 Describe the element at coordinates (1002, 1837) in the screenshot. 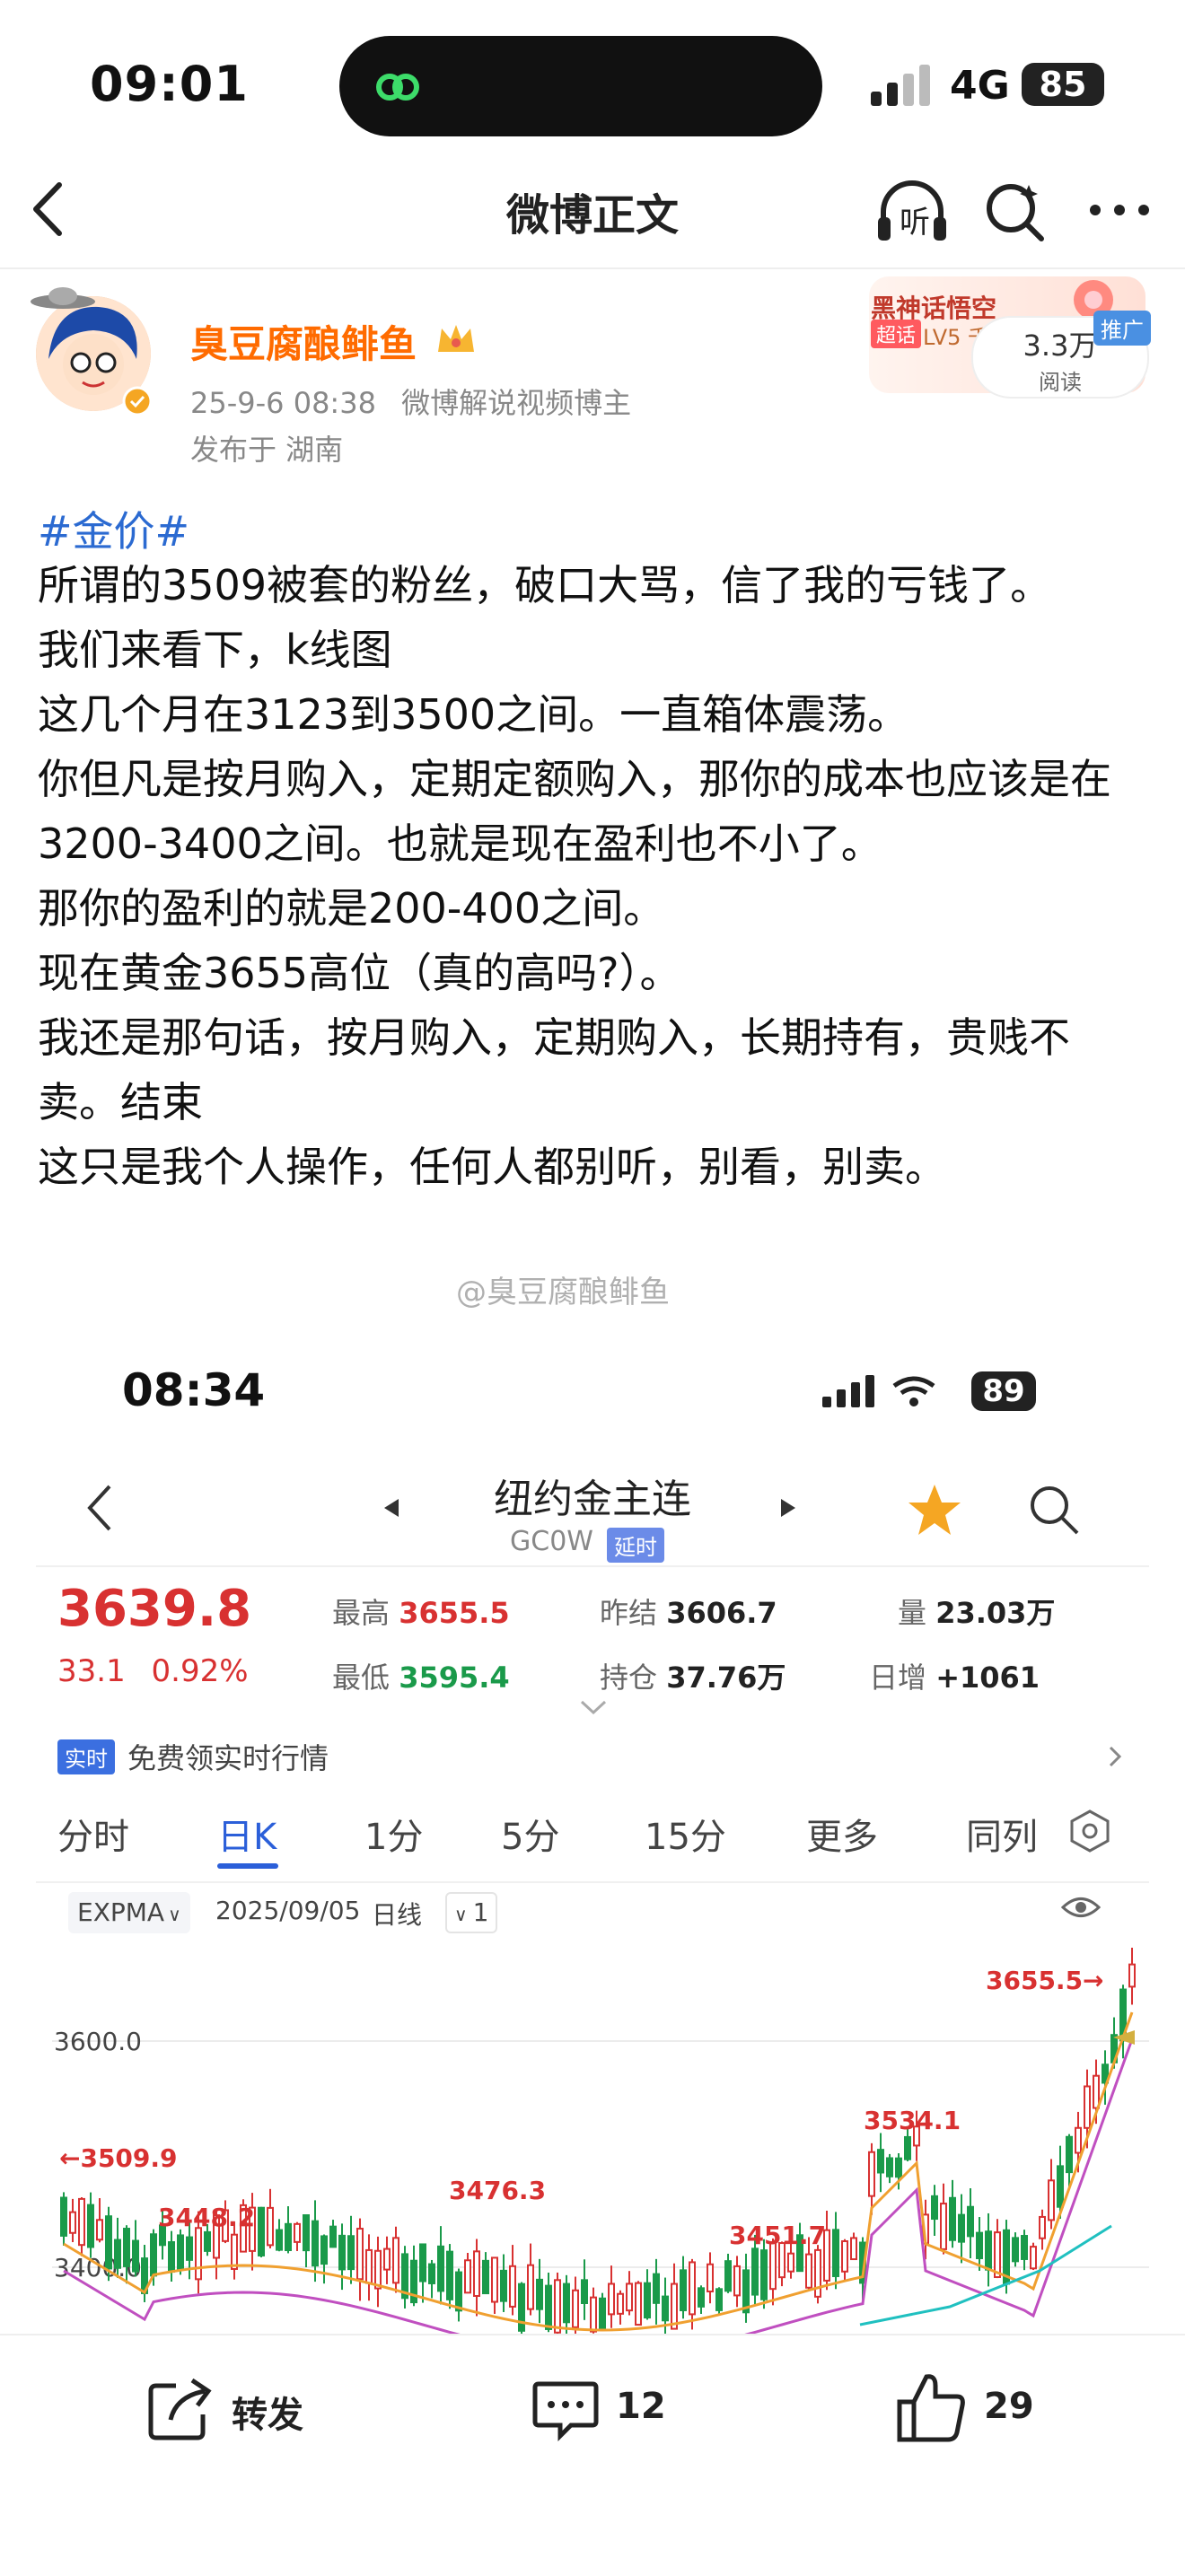

I see `tab-same-list: 同列` at that location.